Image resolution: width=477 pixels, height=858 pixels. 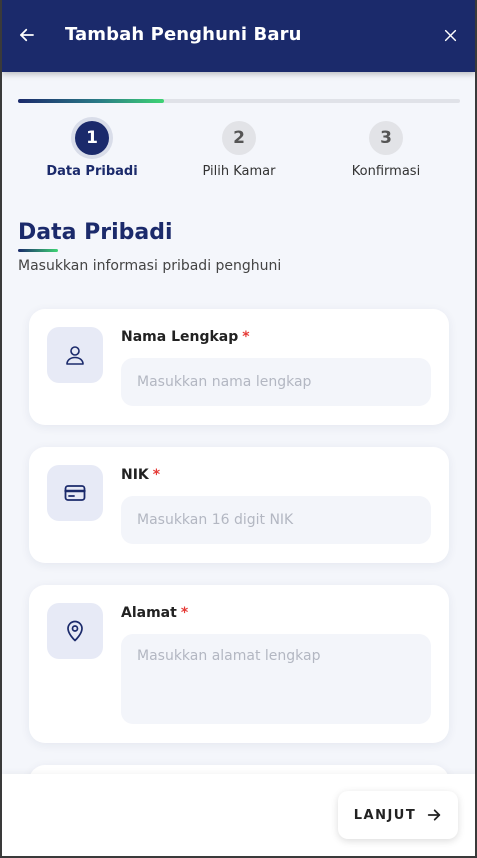 I want to click on next-button: LANJUT, so click(x=398, y=815).